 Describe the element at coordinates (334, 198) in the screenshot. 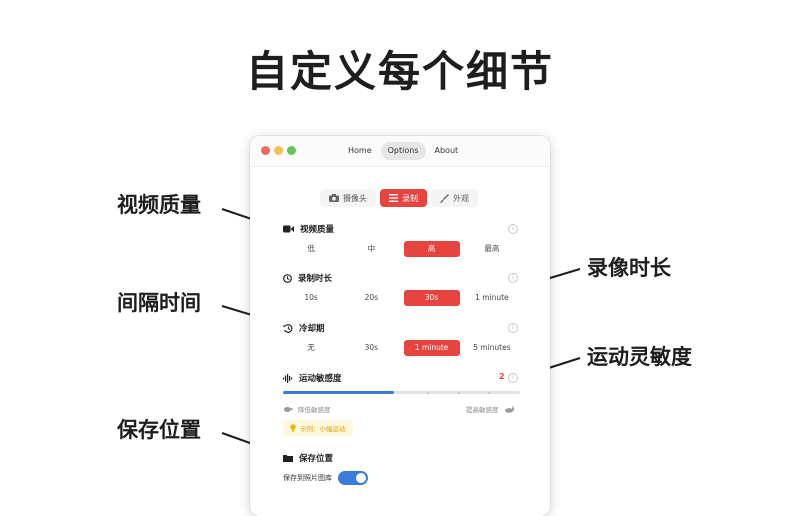

I see `camera-icon` at that location.